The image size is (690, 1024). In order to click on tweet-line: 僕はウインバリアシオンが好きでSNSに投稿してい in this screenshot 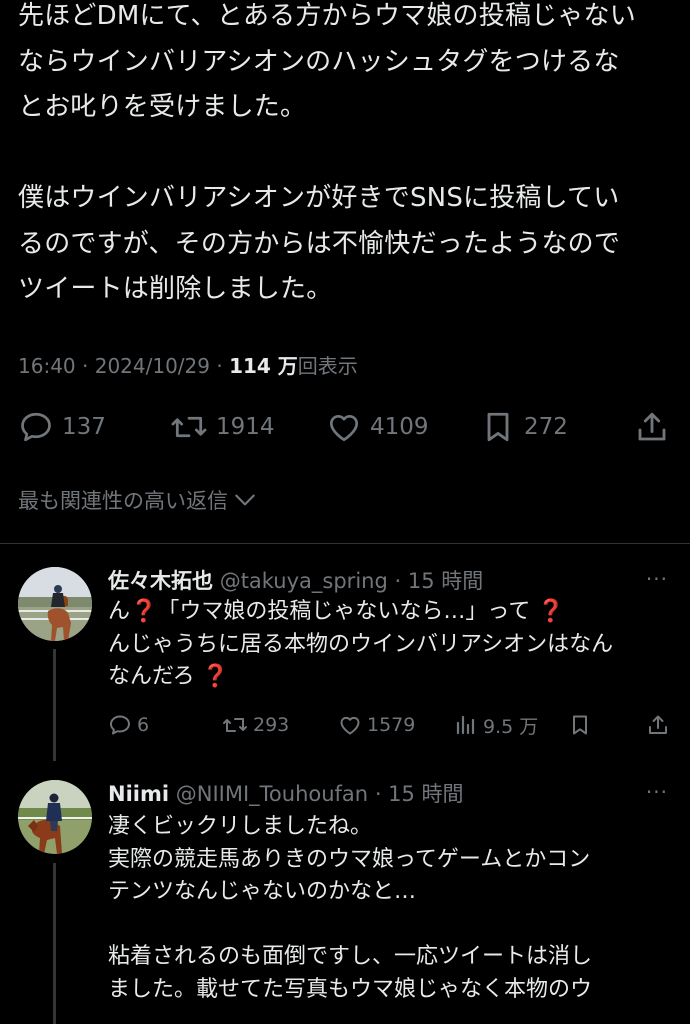, I will do `click(319, 198)`.